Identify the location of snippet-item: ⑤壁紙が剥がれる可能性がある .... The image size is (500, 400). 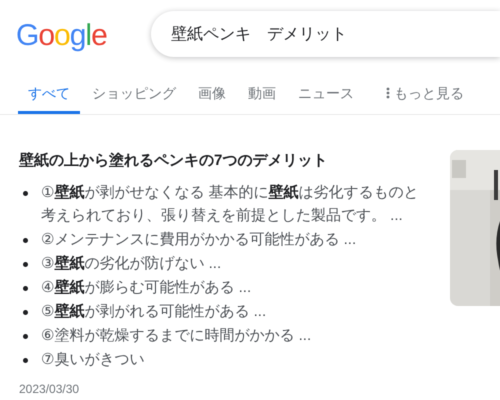
(153, 312).